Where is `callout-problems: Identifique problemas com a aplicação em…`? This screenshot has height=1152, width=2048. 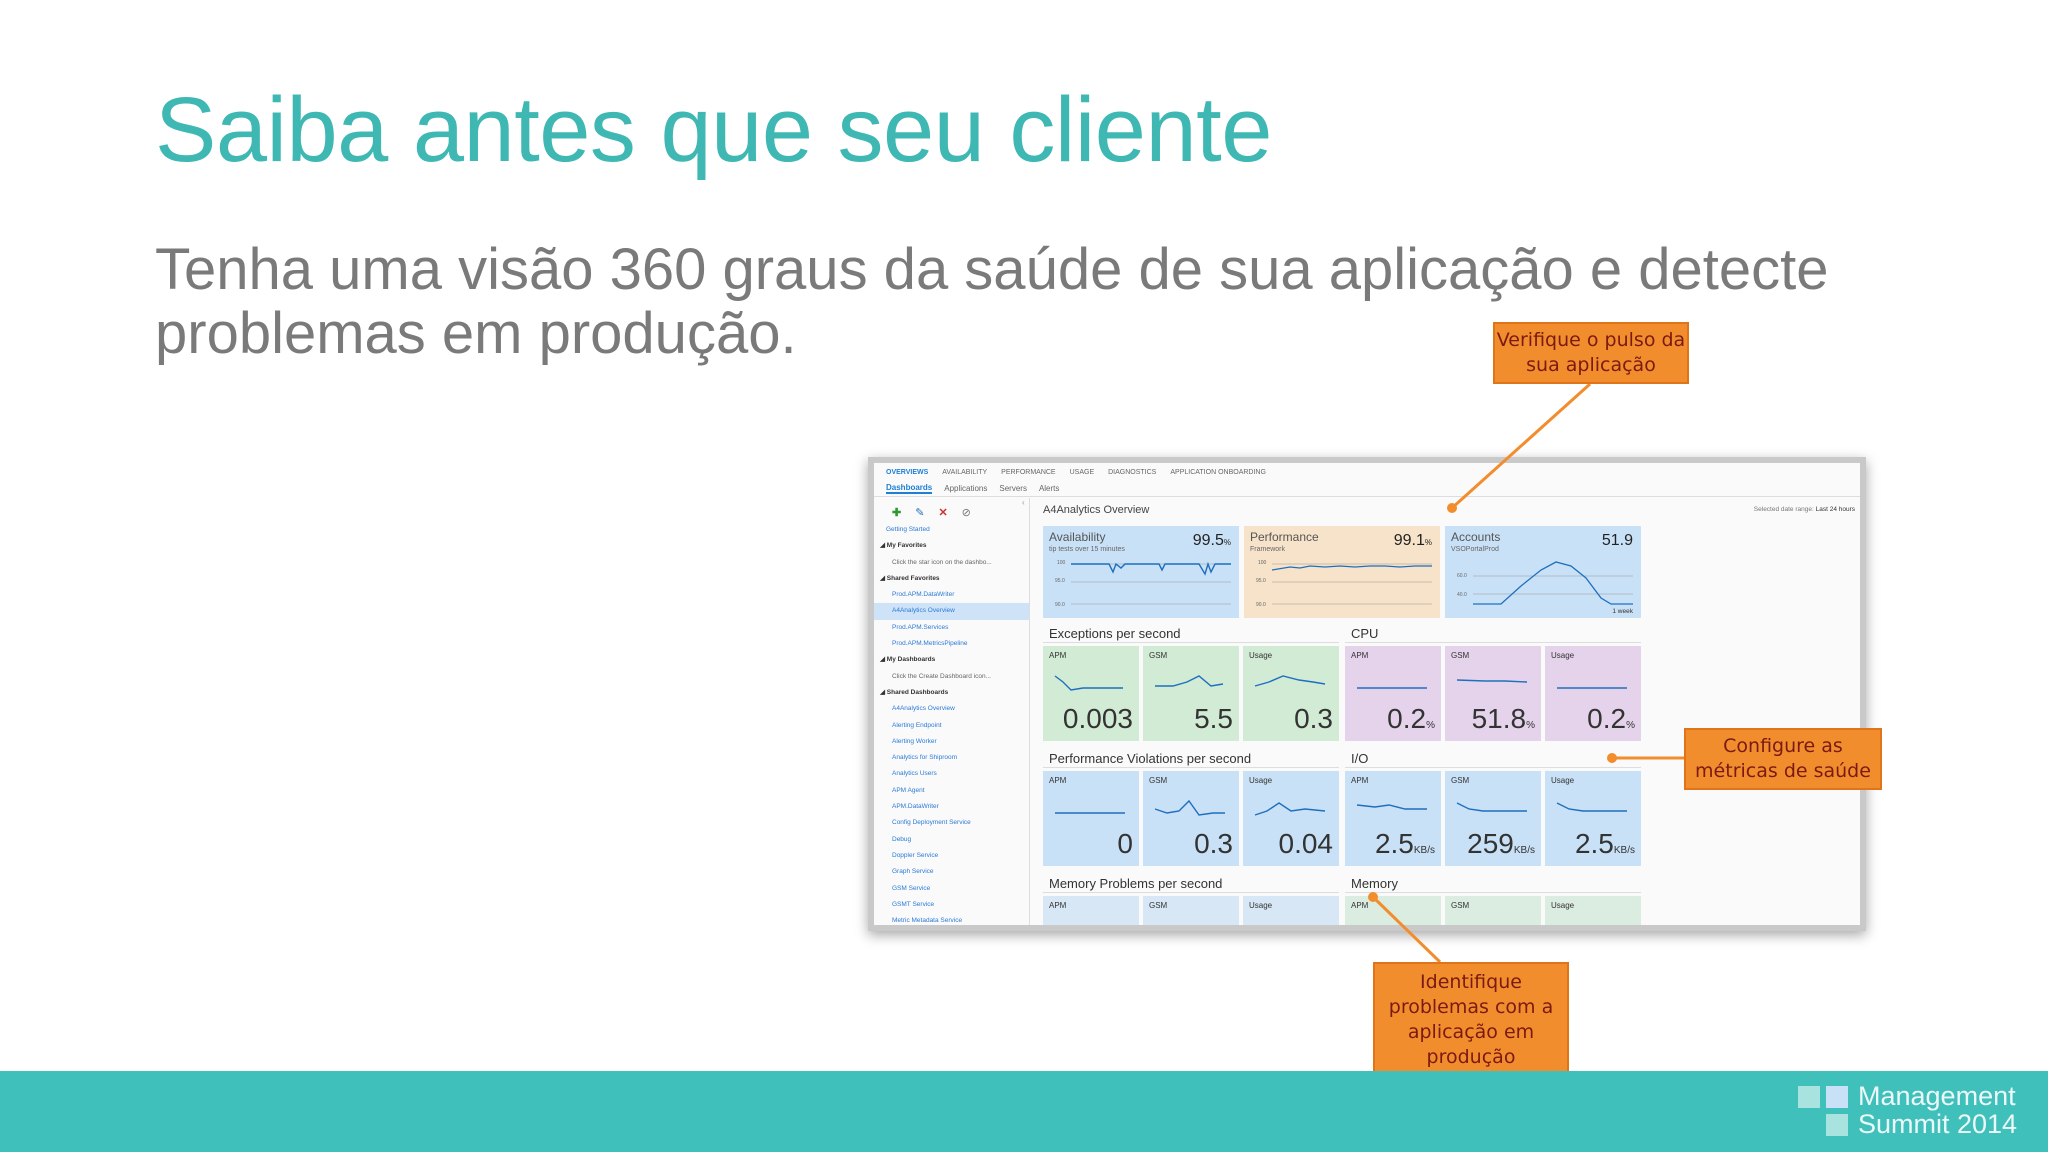 callout-problems: Identifique problemas com a aplicação em… is located at coordinates (1471, 1020).